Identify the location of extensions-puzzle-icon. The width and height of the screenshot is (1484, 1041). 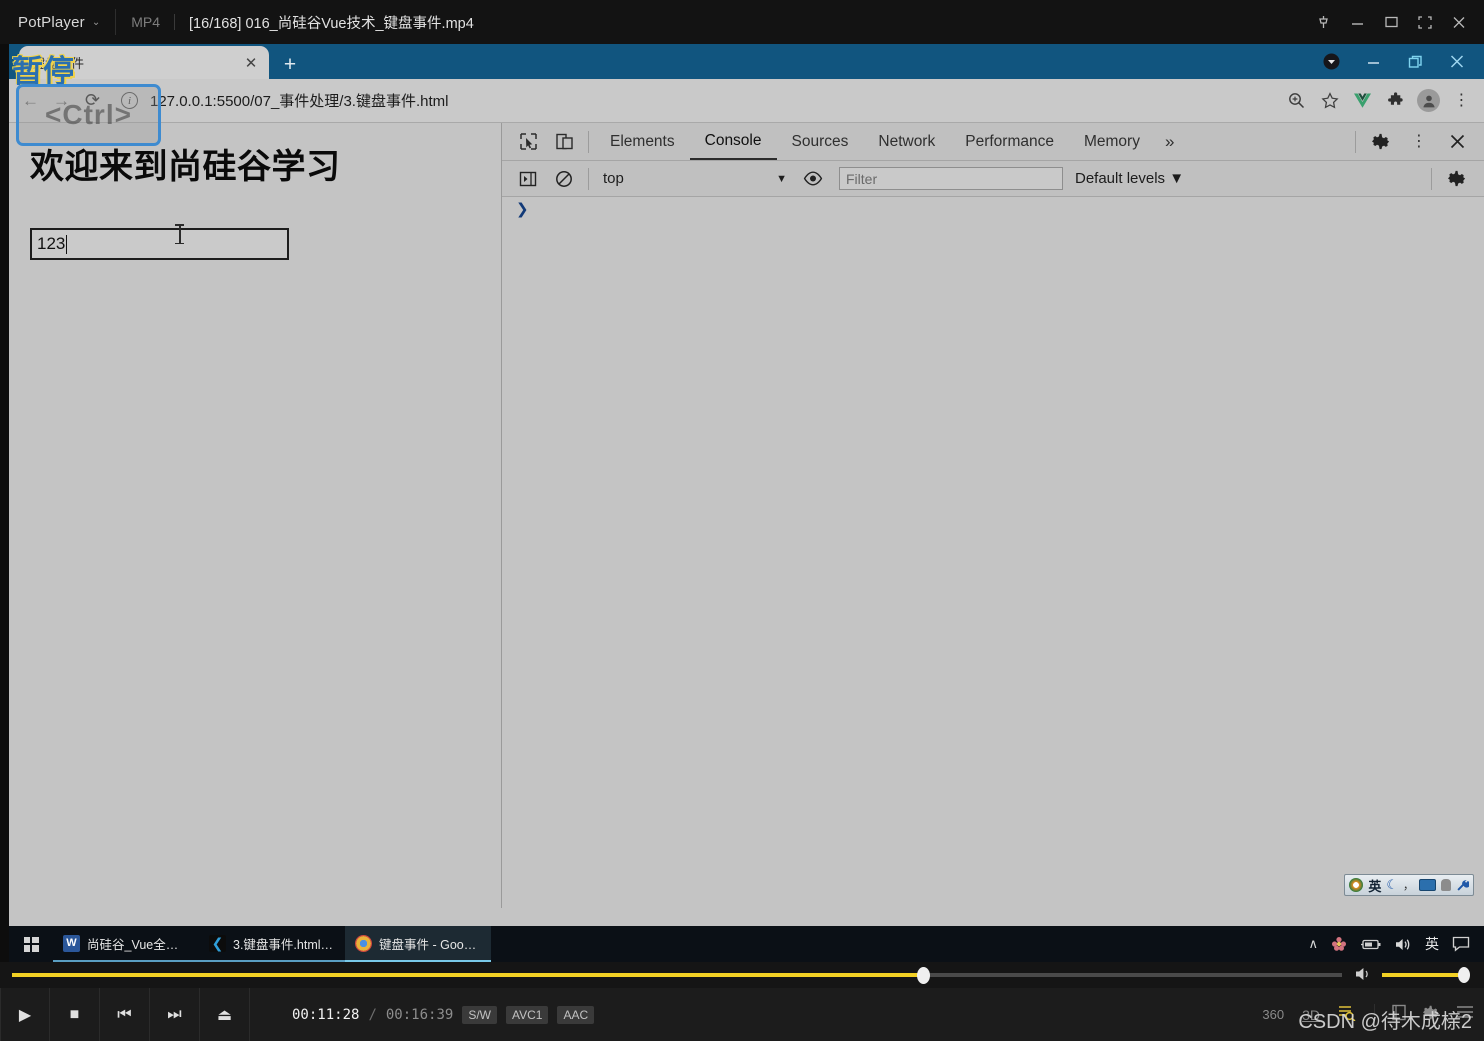
(1395, 100).